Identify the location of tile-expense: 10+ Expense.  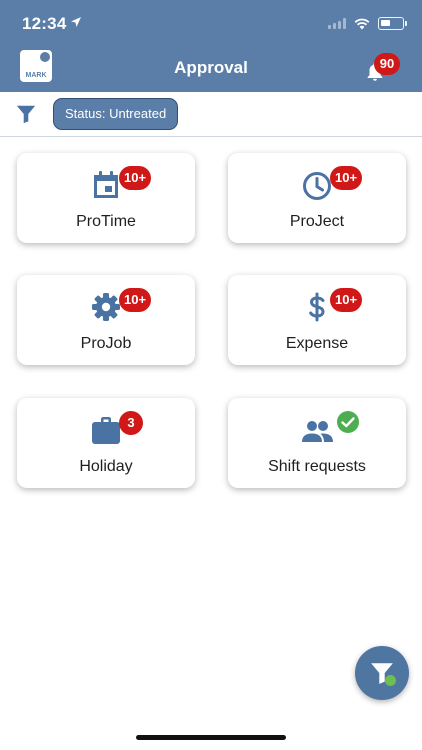
(317, 320).